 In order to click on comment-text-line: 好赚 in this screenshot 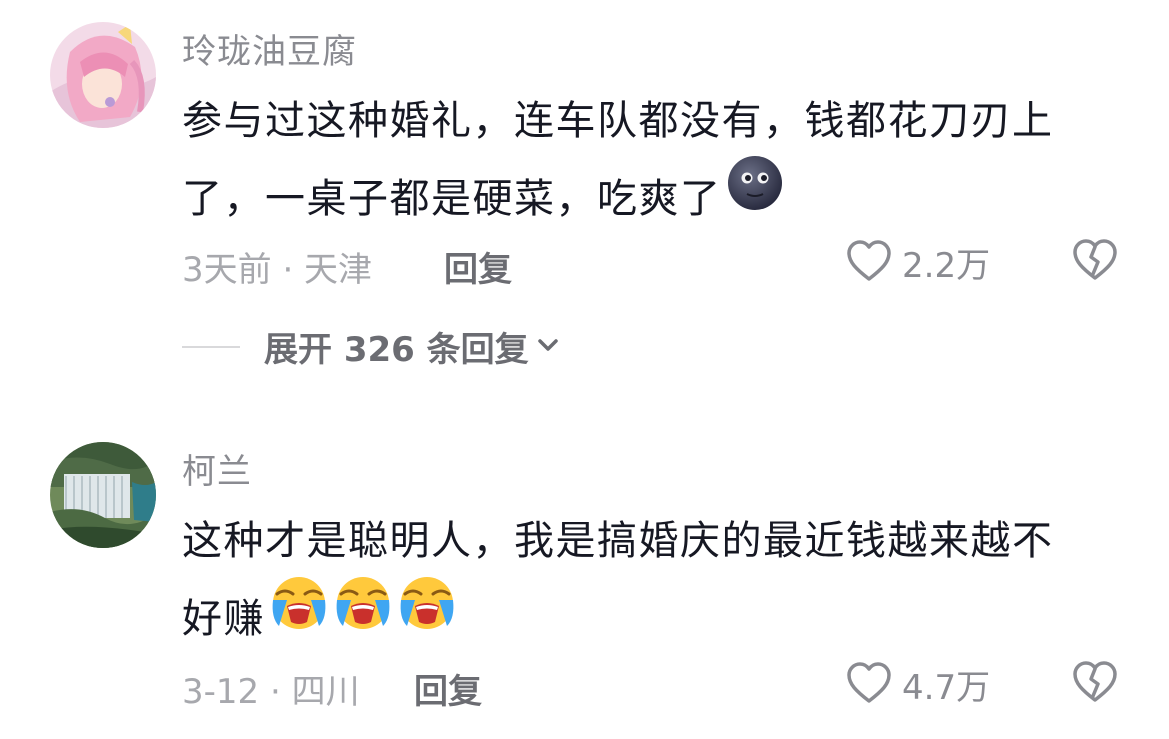, I will do `click(223, 619)`.